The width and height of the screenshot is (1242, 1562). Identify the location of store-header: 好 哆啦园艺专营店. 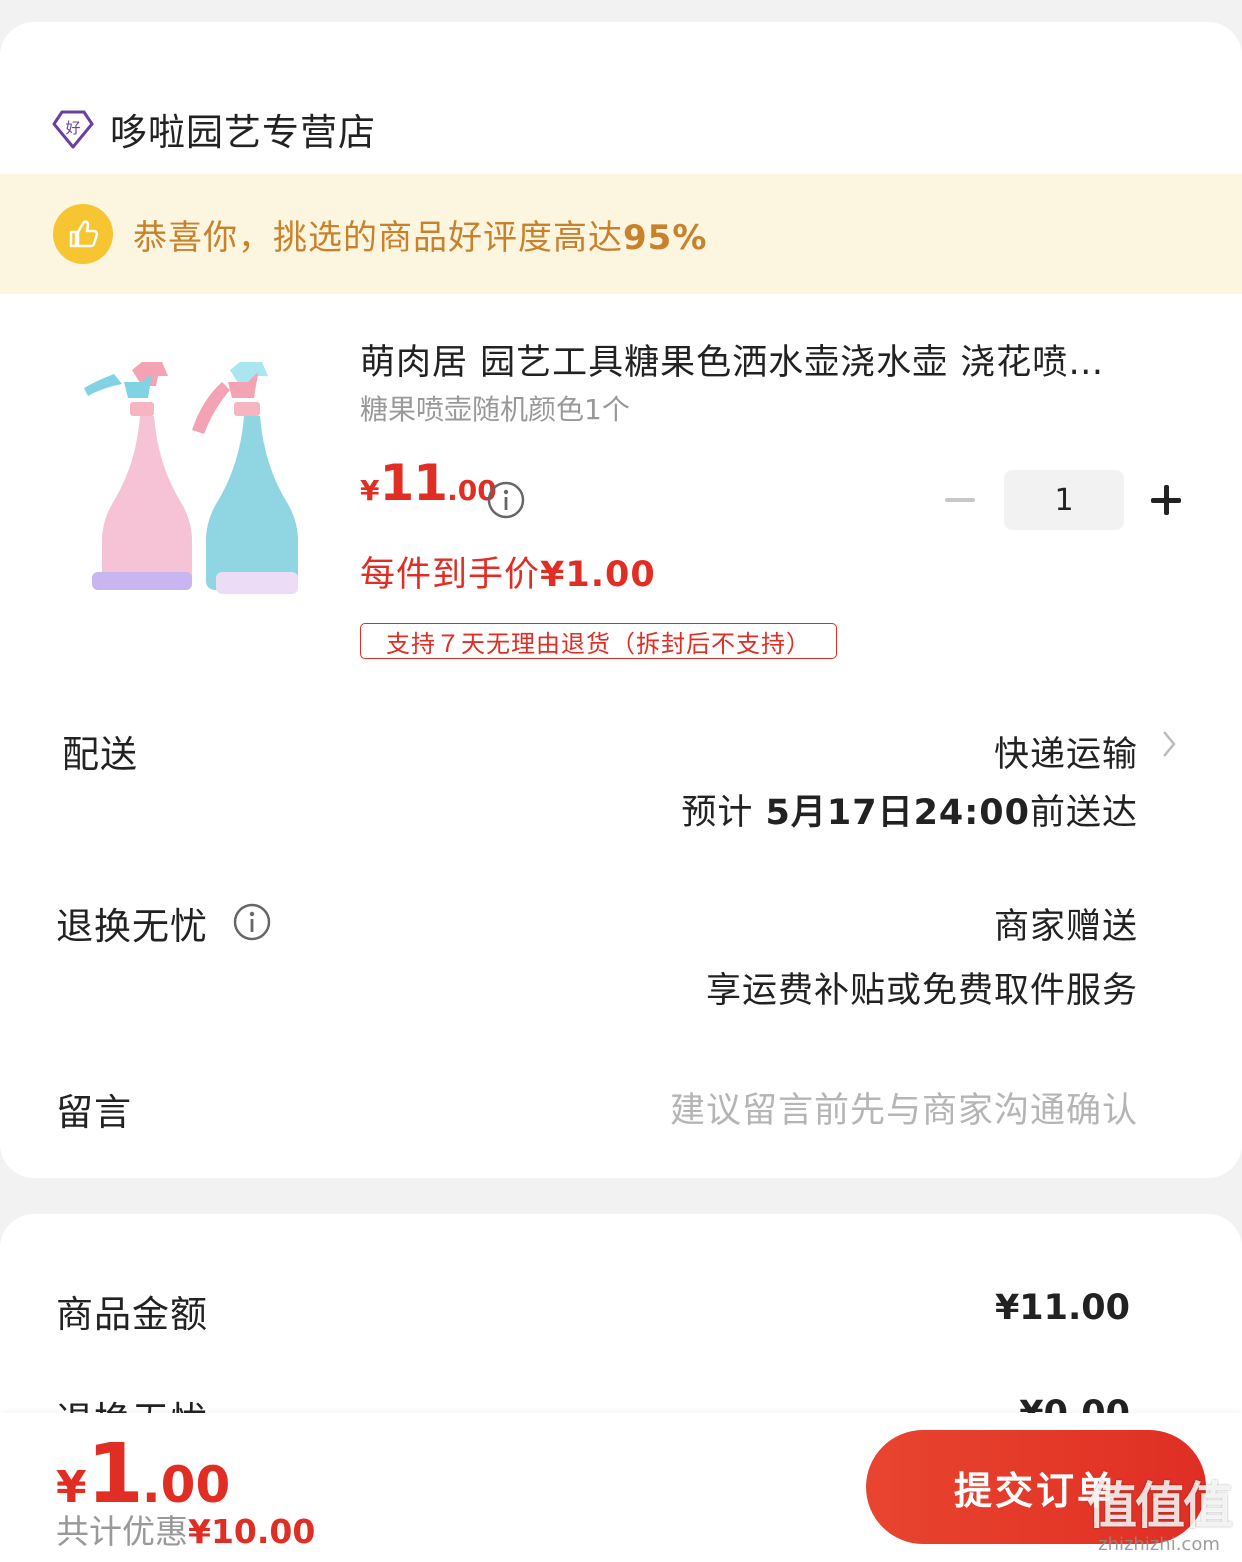
(214, 129).